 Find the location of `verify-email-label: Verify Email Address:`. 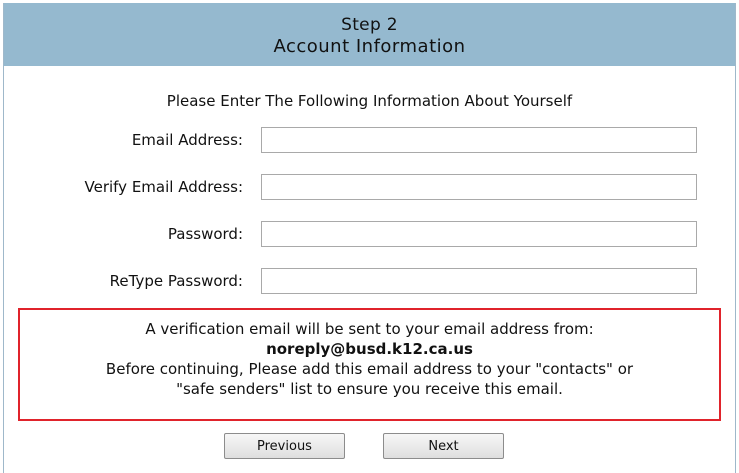

verify-email-label: Verify Email Address: is located at coordinates (164, 187).